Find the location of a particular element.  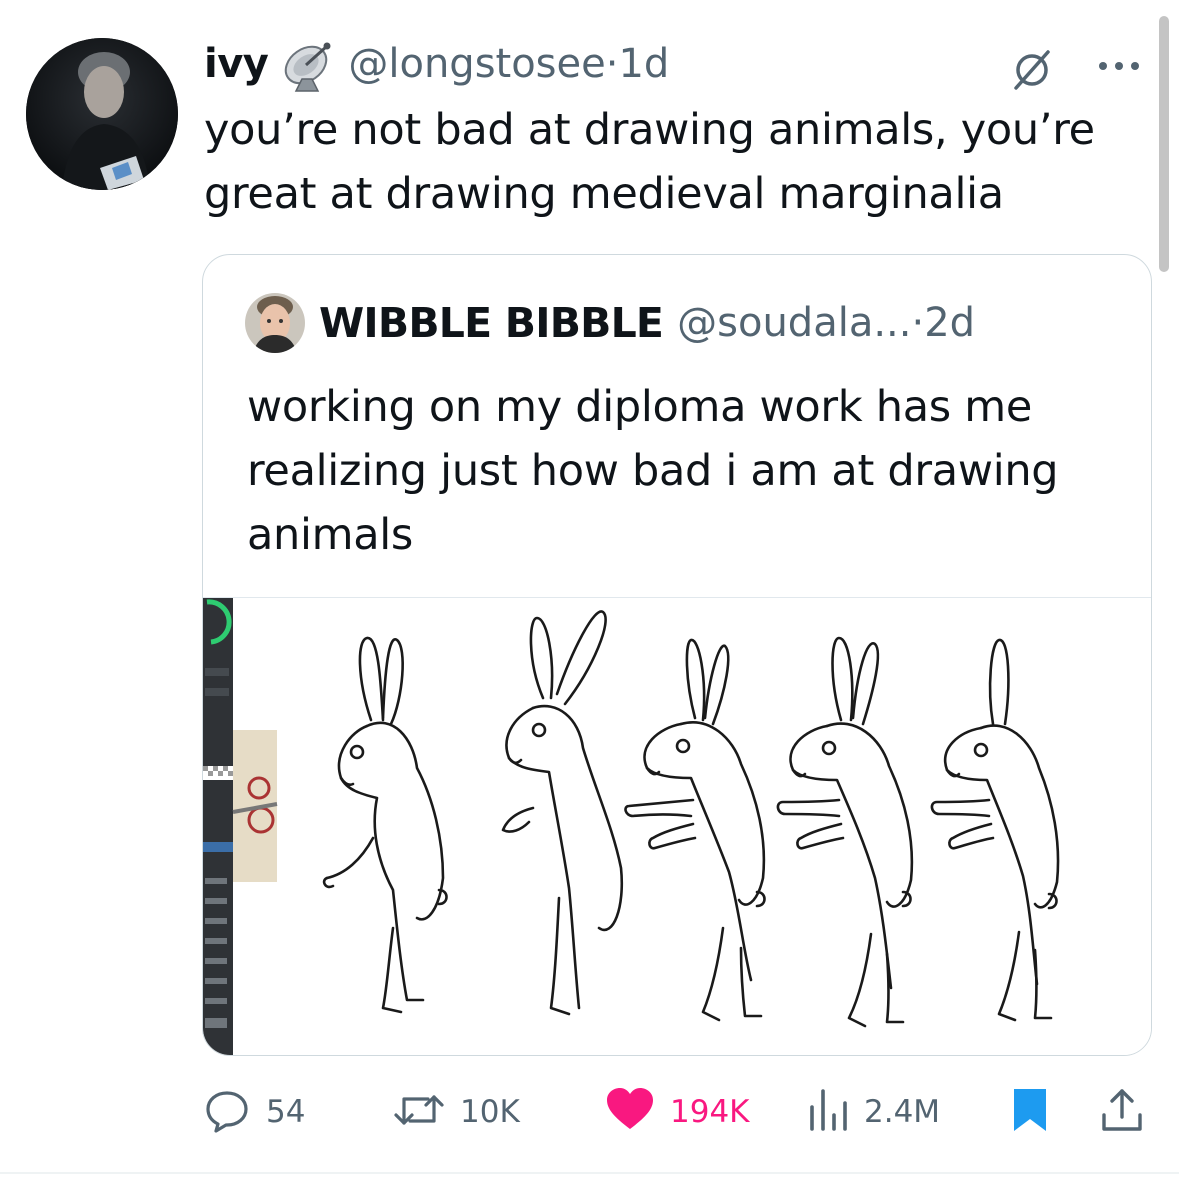

quoted-header: WIBBLE BIBBLE @soudala... · 2d is located at coordinates (610, 323).